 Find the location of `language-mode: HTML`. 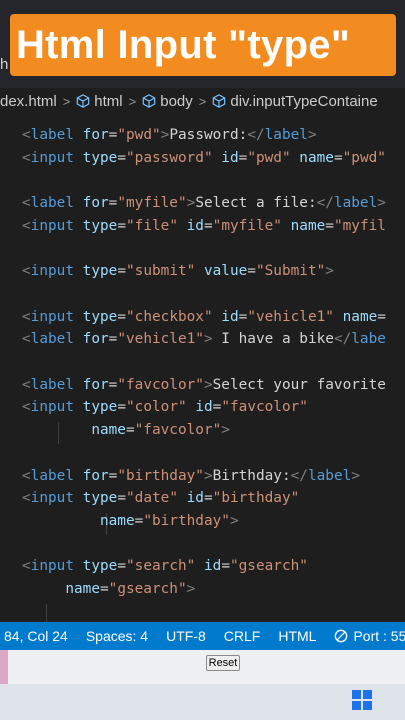

language-mode: HTML is located at coordinates (297, 636).